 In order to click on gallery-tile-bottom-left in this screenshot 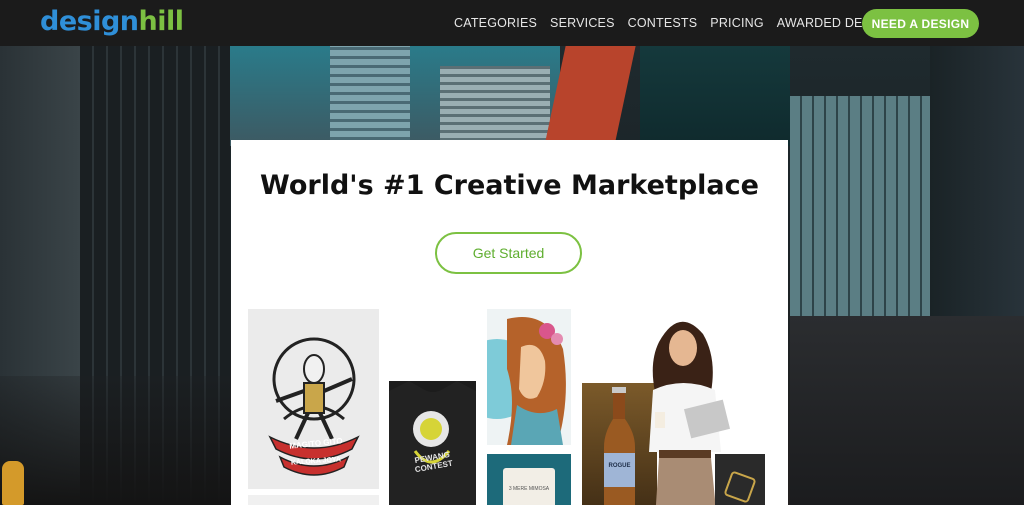, I will do `click(313, 500)`.